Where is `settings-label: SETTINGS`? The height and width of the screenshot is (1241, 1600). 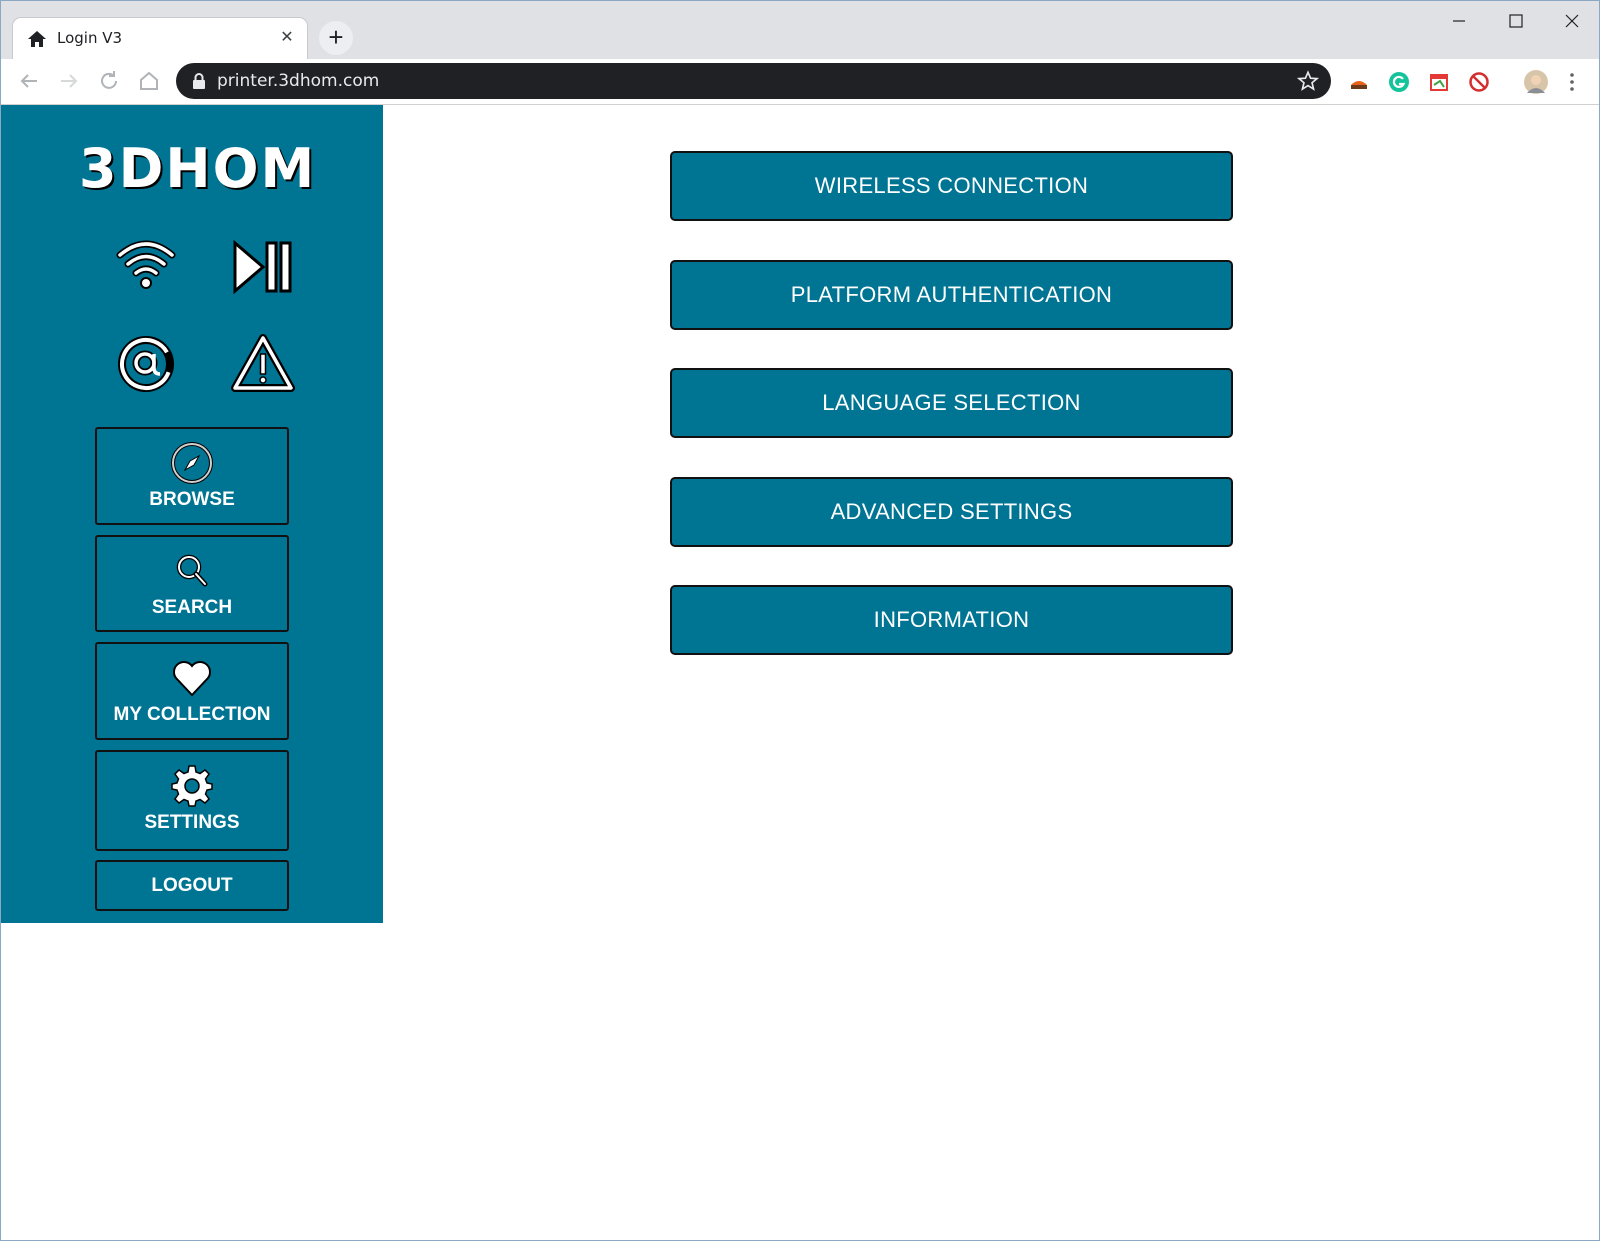 settings-label: SETTINGS is located at coordinates (192, 822).